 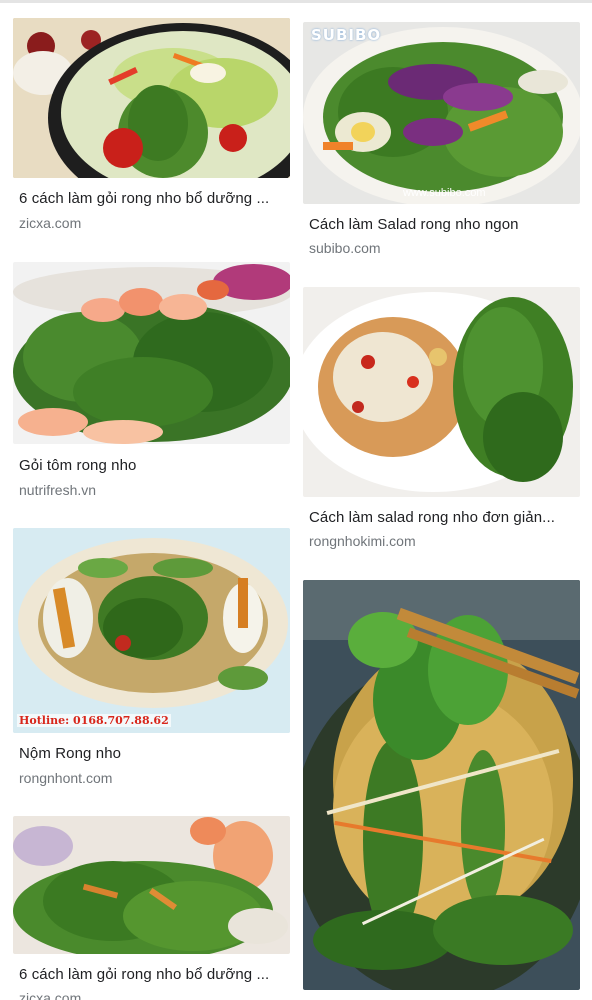 I want to click on result-thumbnail: SUBIBO www.subibo.com, so click(x=441, y=113).